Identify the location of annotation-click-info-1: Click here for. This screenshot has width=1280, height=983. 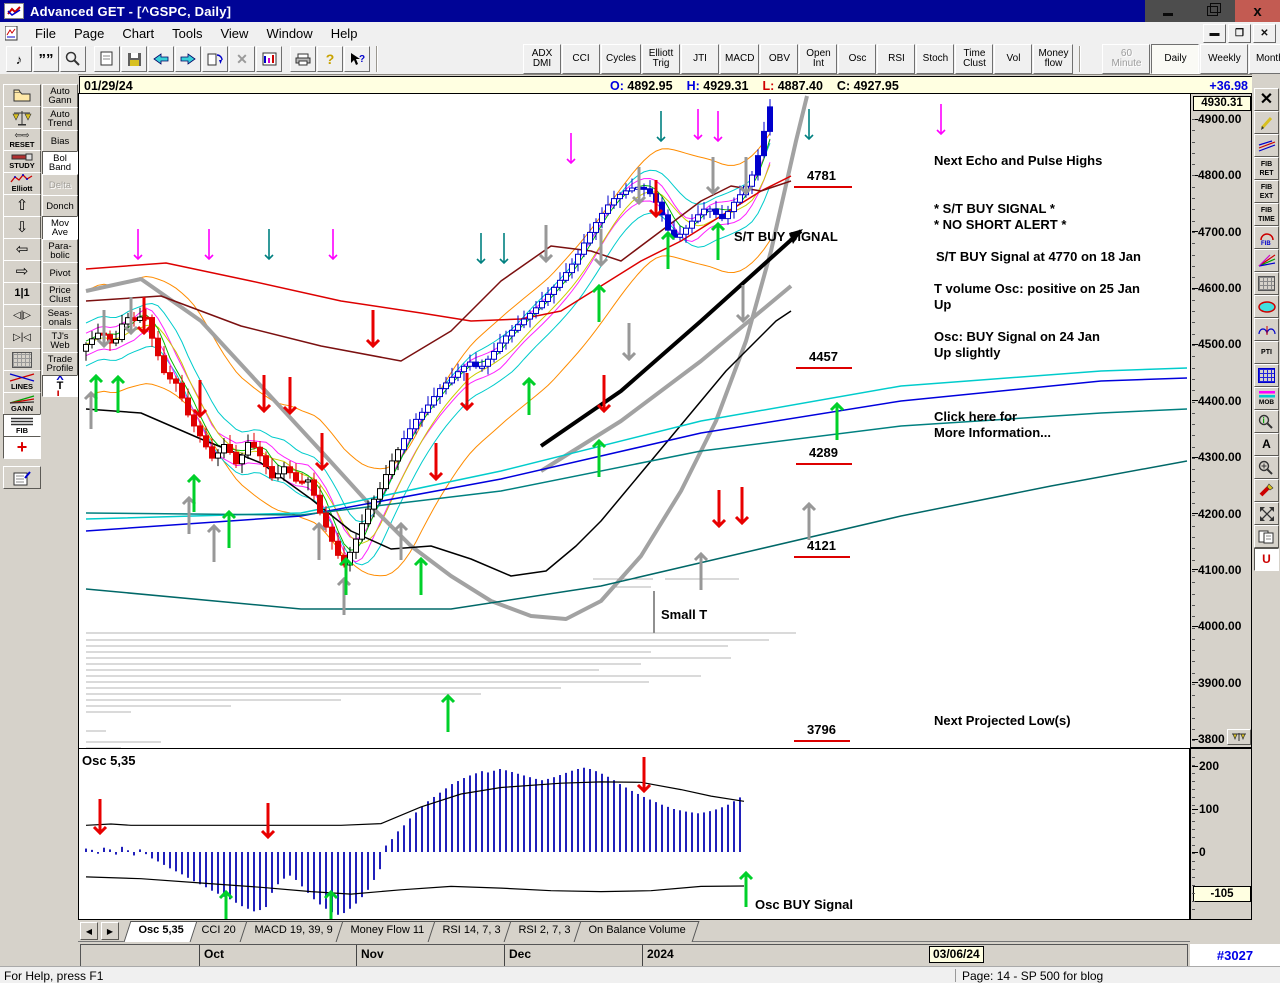
(975, 416).